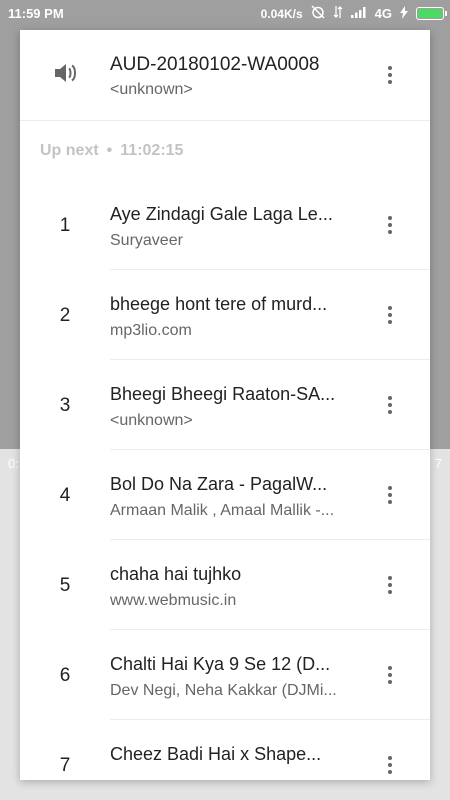  I want to click on signal-icon, so click(358, 13).